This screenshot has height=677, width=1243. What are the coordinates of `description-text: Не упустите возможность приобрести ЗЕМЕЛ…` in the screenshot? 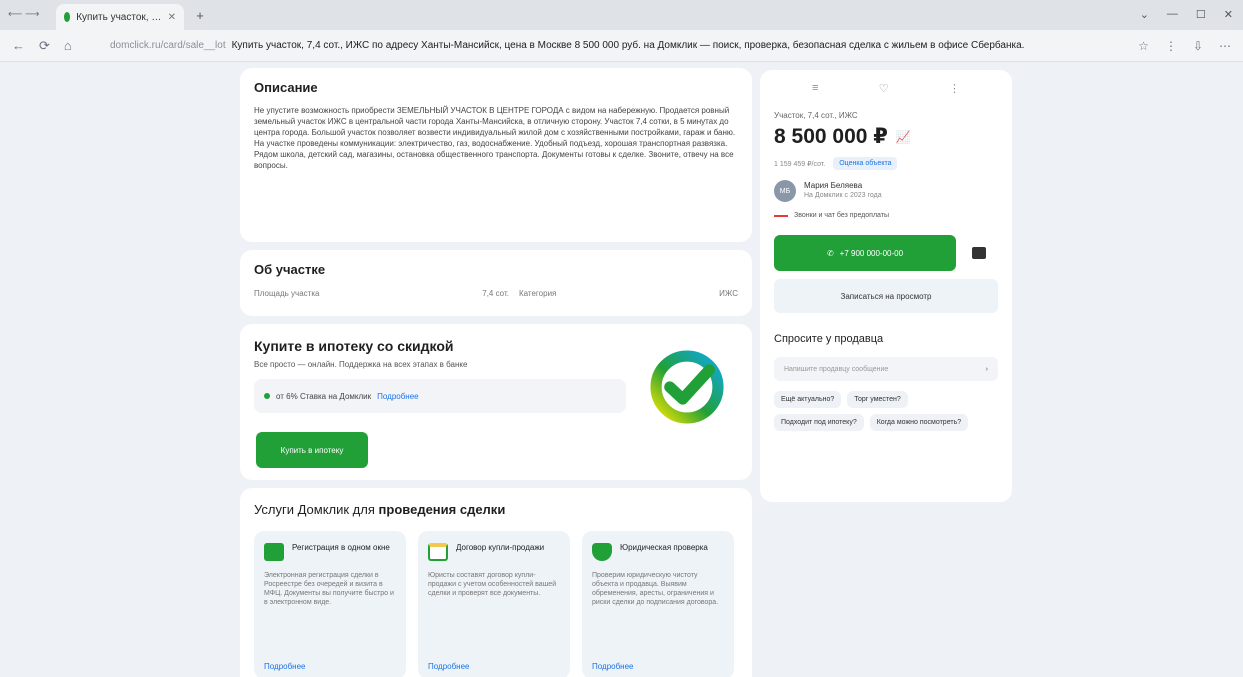 It's located at (495, 138).